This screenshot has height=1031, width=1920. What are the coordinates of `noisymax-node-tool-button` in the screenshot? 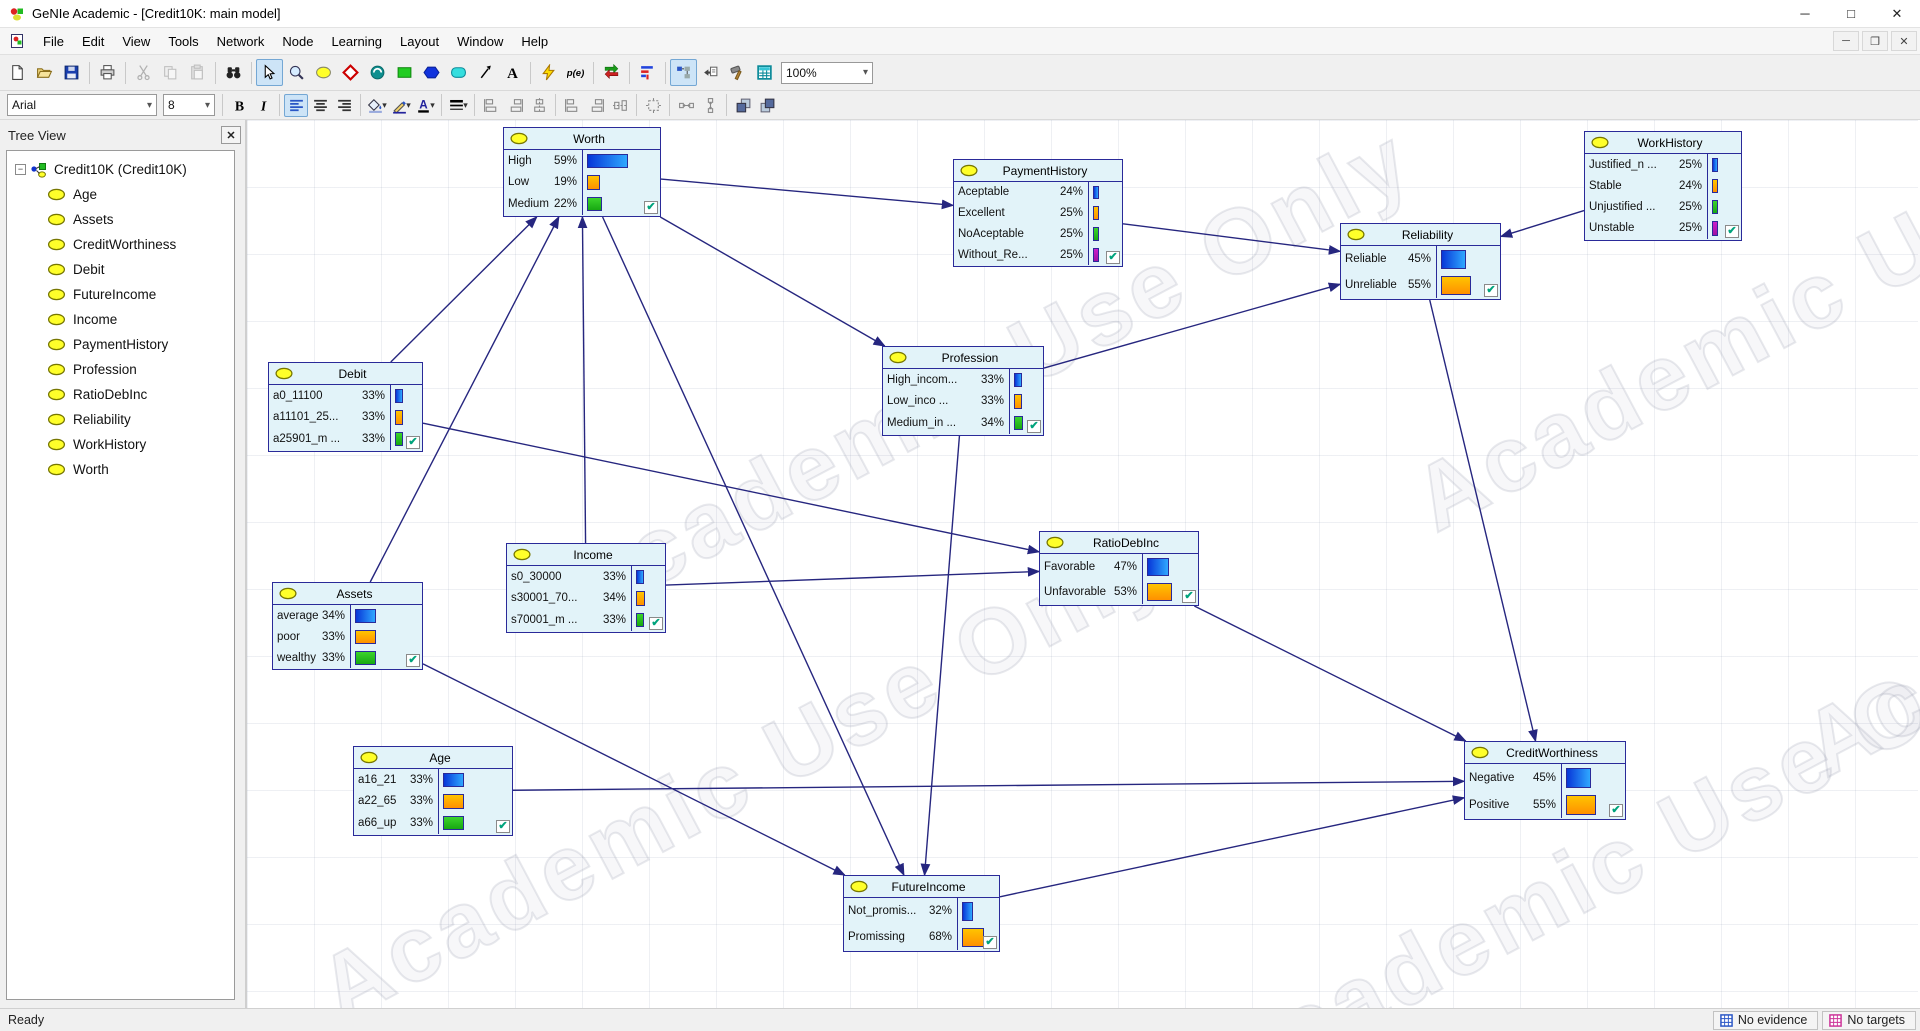 It's located at (350, 72).